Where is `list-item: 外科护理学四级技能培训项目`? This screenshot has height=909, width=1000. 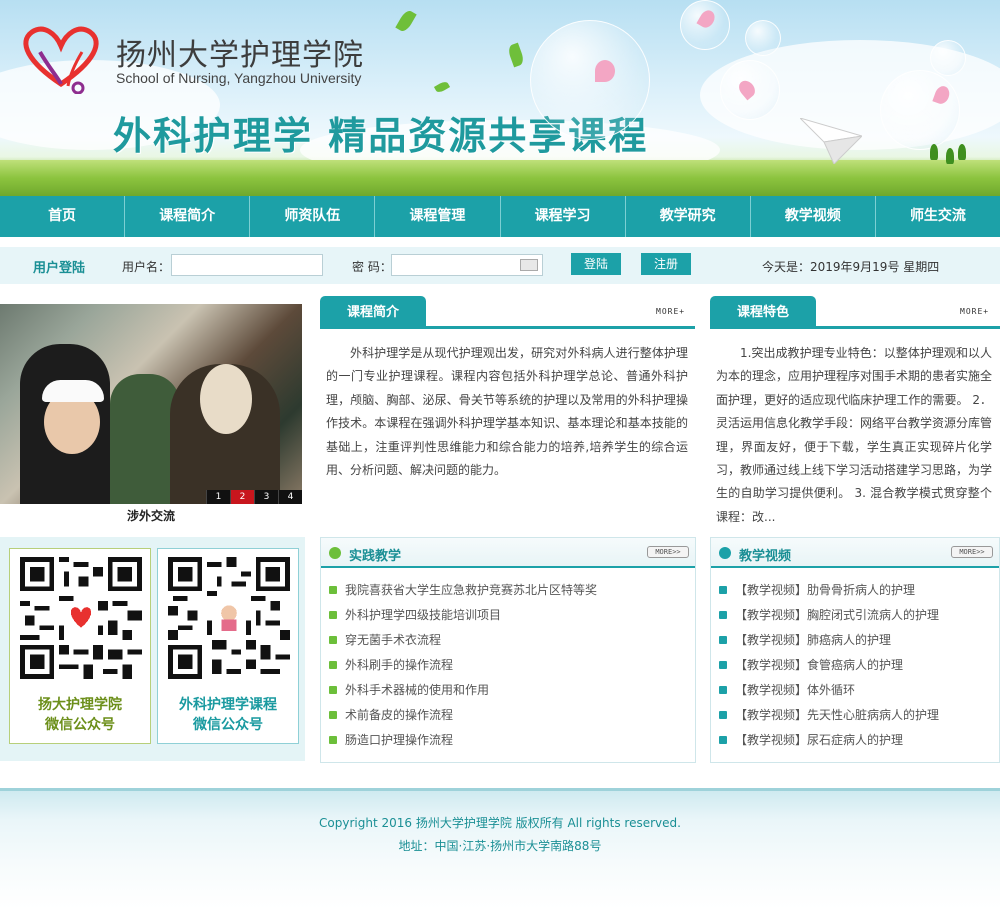 list-item: 外科护理学四级技能培训项目 is located at coordinates (463, 619).